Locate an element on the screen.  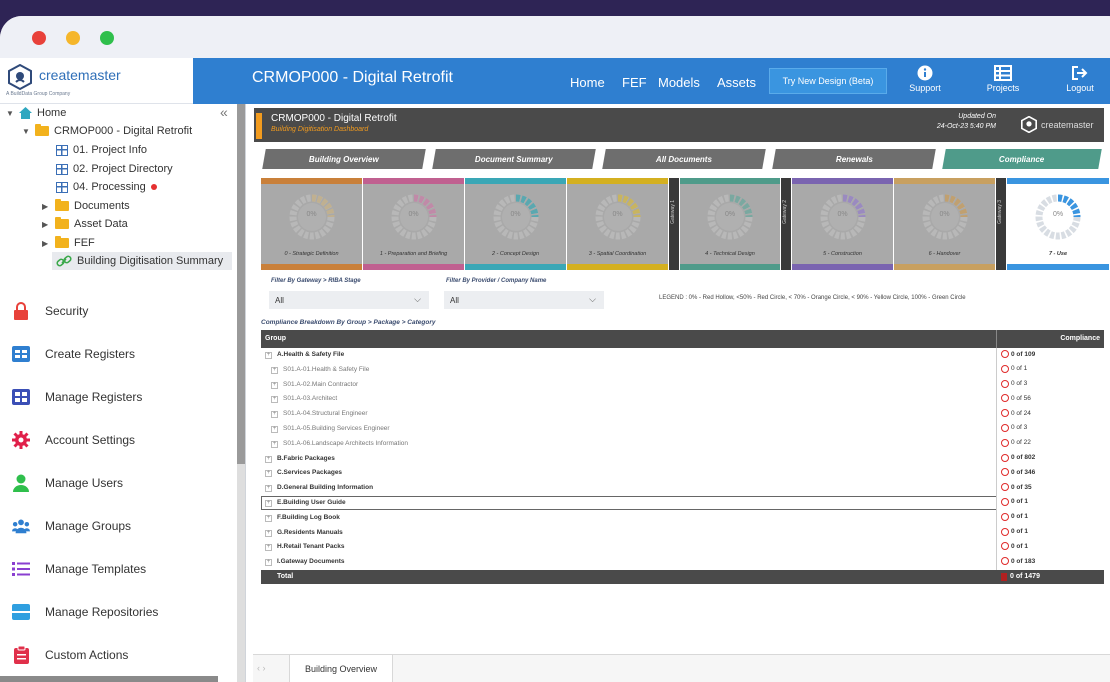
table-row: + S01.A-03.Architect 0 of 56 is located at coordinates (682, 400).